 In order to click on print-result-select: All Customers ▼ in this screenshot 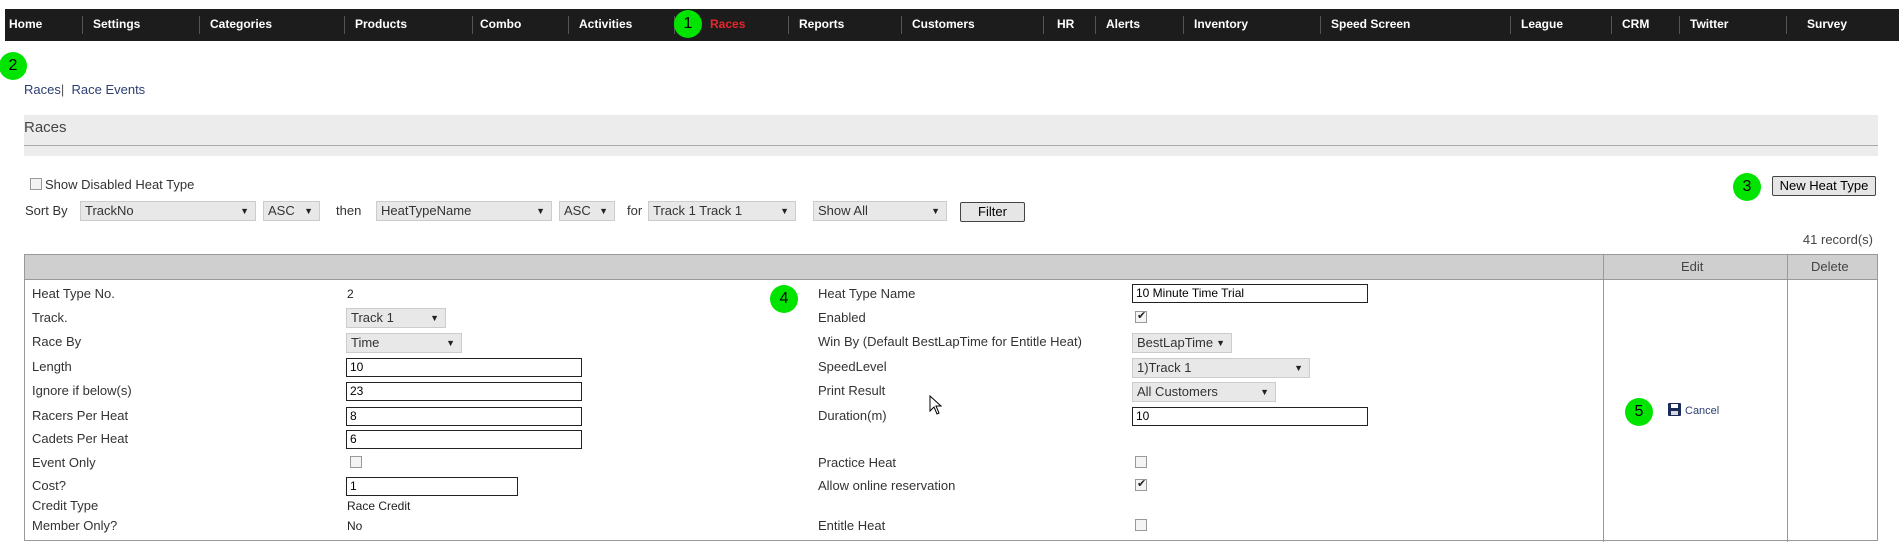, I will do `click(1204, 392)`.